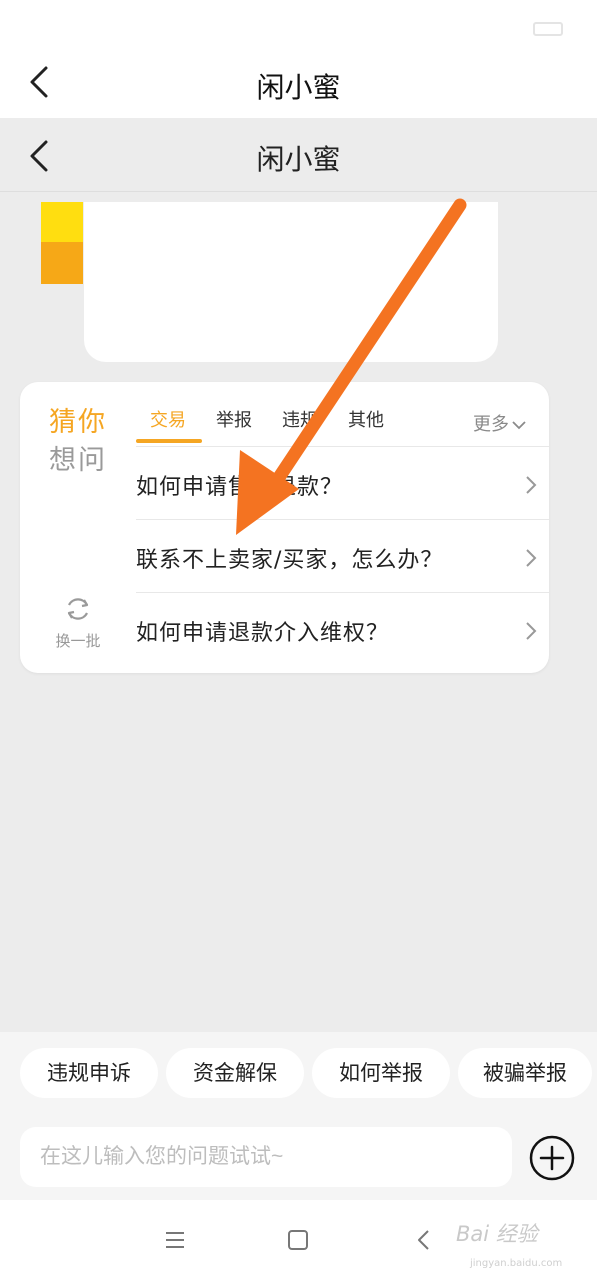 This screenshot has height=1280, width=597. I want to click on home-square-icon, so click(298, 1240).